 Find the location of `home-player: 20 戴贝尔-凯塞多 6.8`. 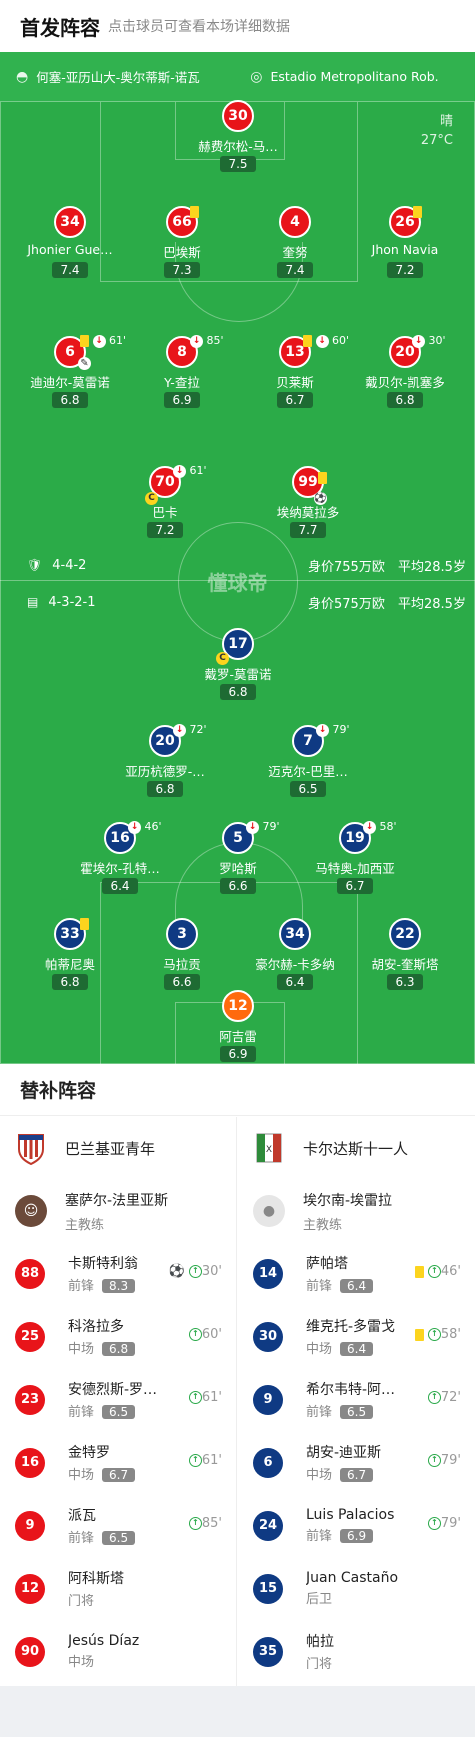

home-player: 20 戴贝尔-凯塞多 6.8 is located at coordinates (405, 372).